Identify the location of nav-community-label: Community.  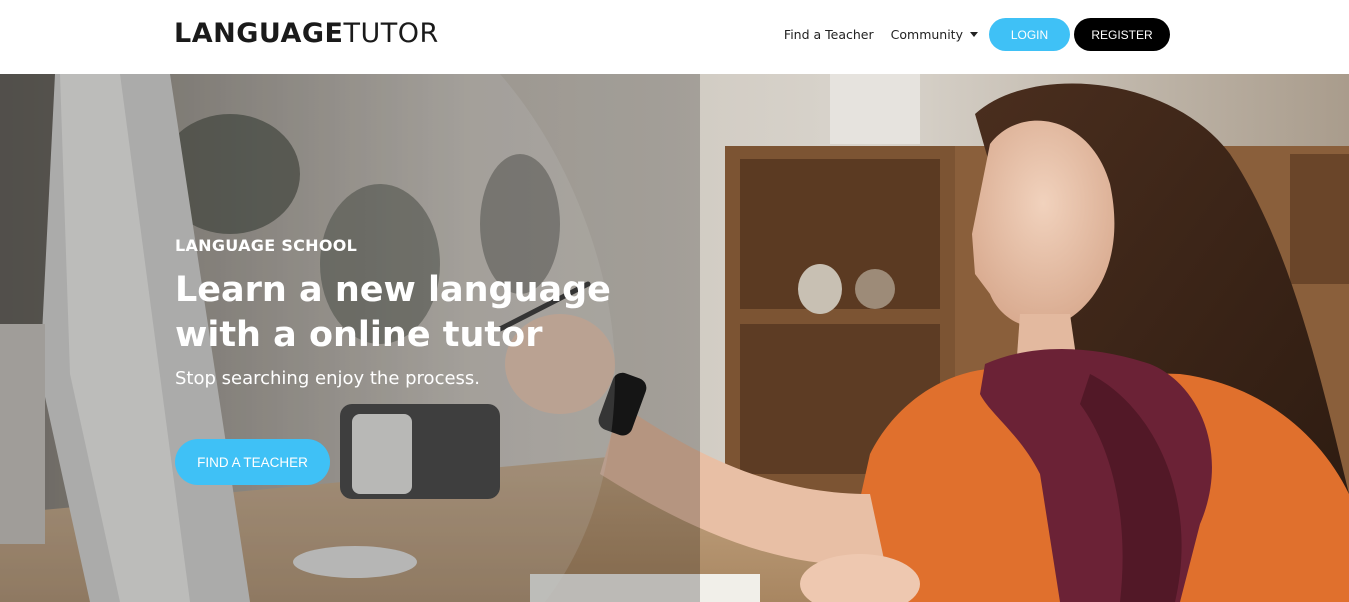
(926, 34).